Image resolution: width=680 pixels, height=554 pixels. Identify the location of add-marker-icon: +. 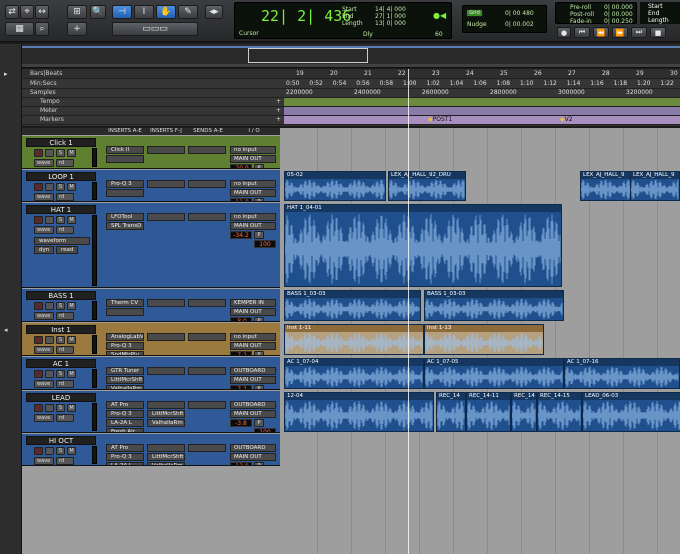
(278, 119).